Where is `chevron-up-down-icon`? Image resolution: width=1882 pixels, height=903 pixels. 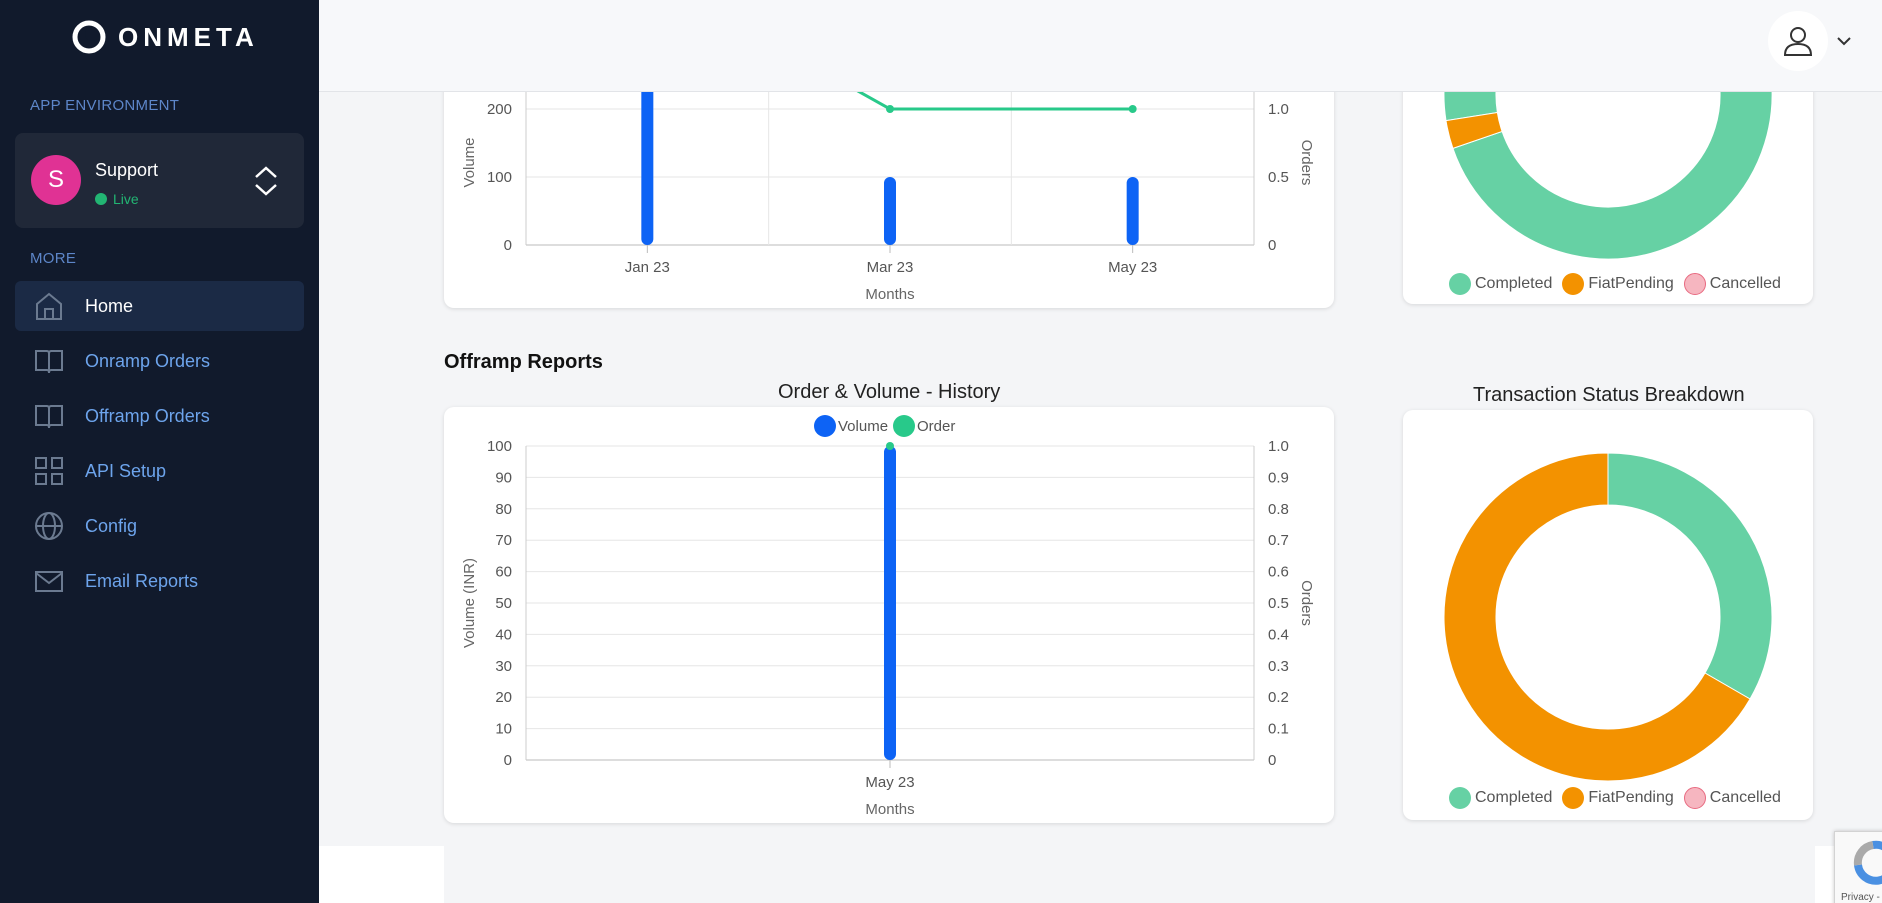
chevron-up-down-icon is located at coordinates (266, 181).